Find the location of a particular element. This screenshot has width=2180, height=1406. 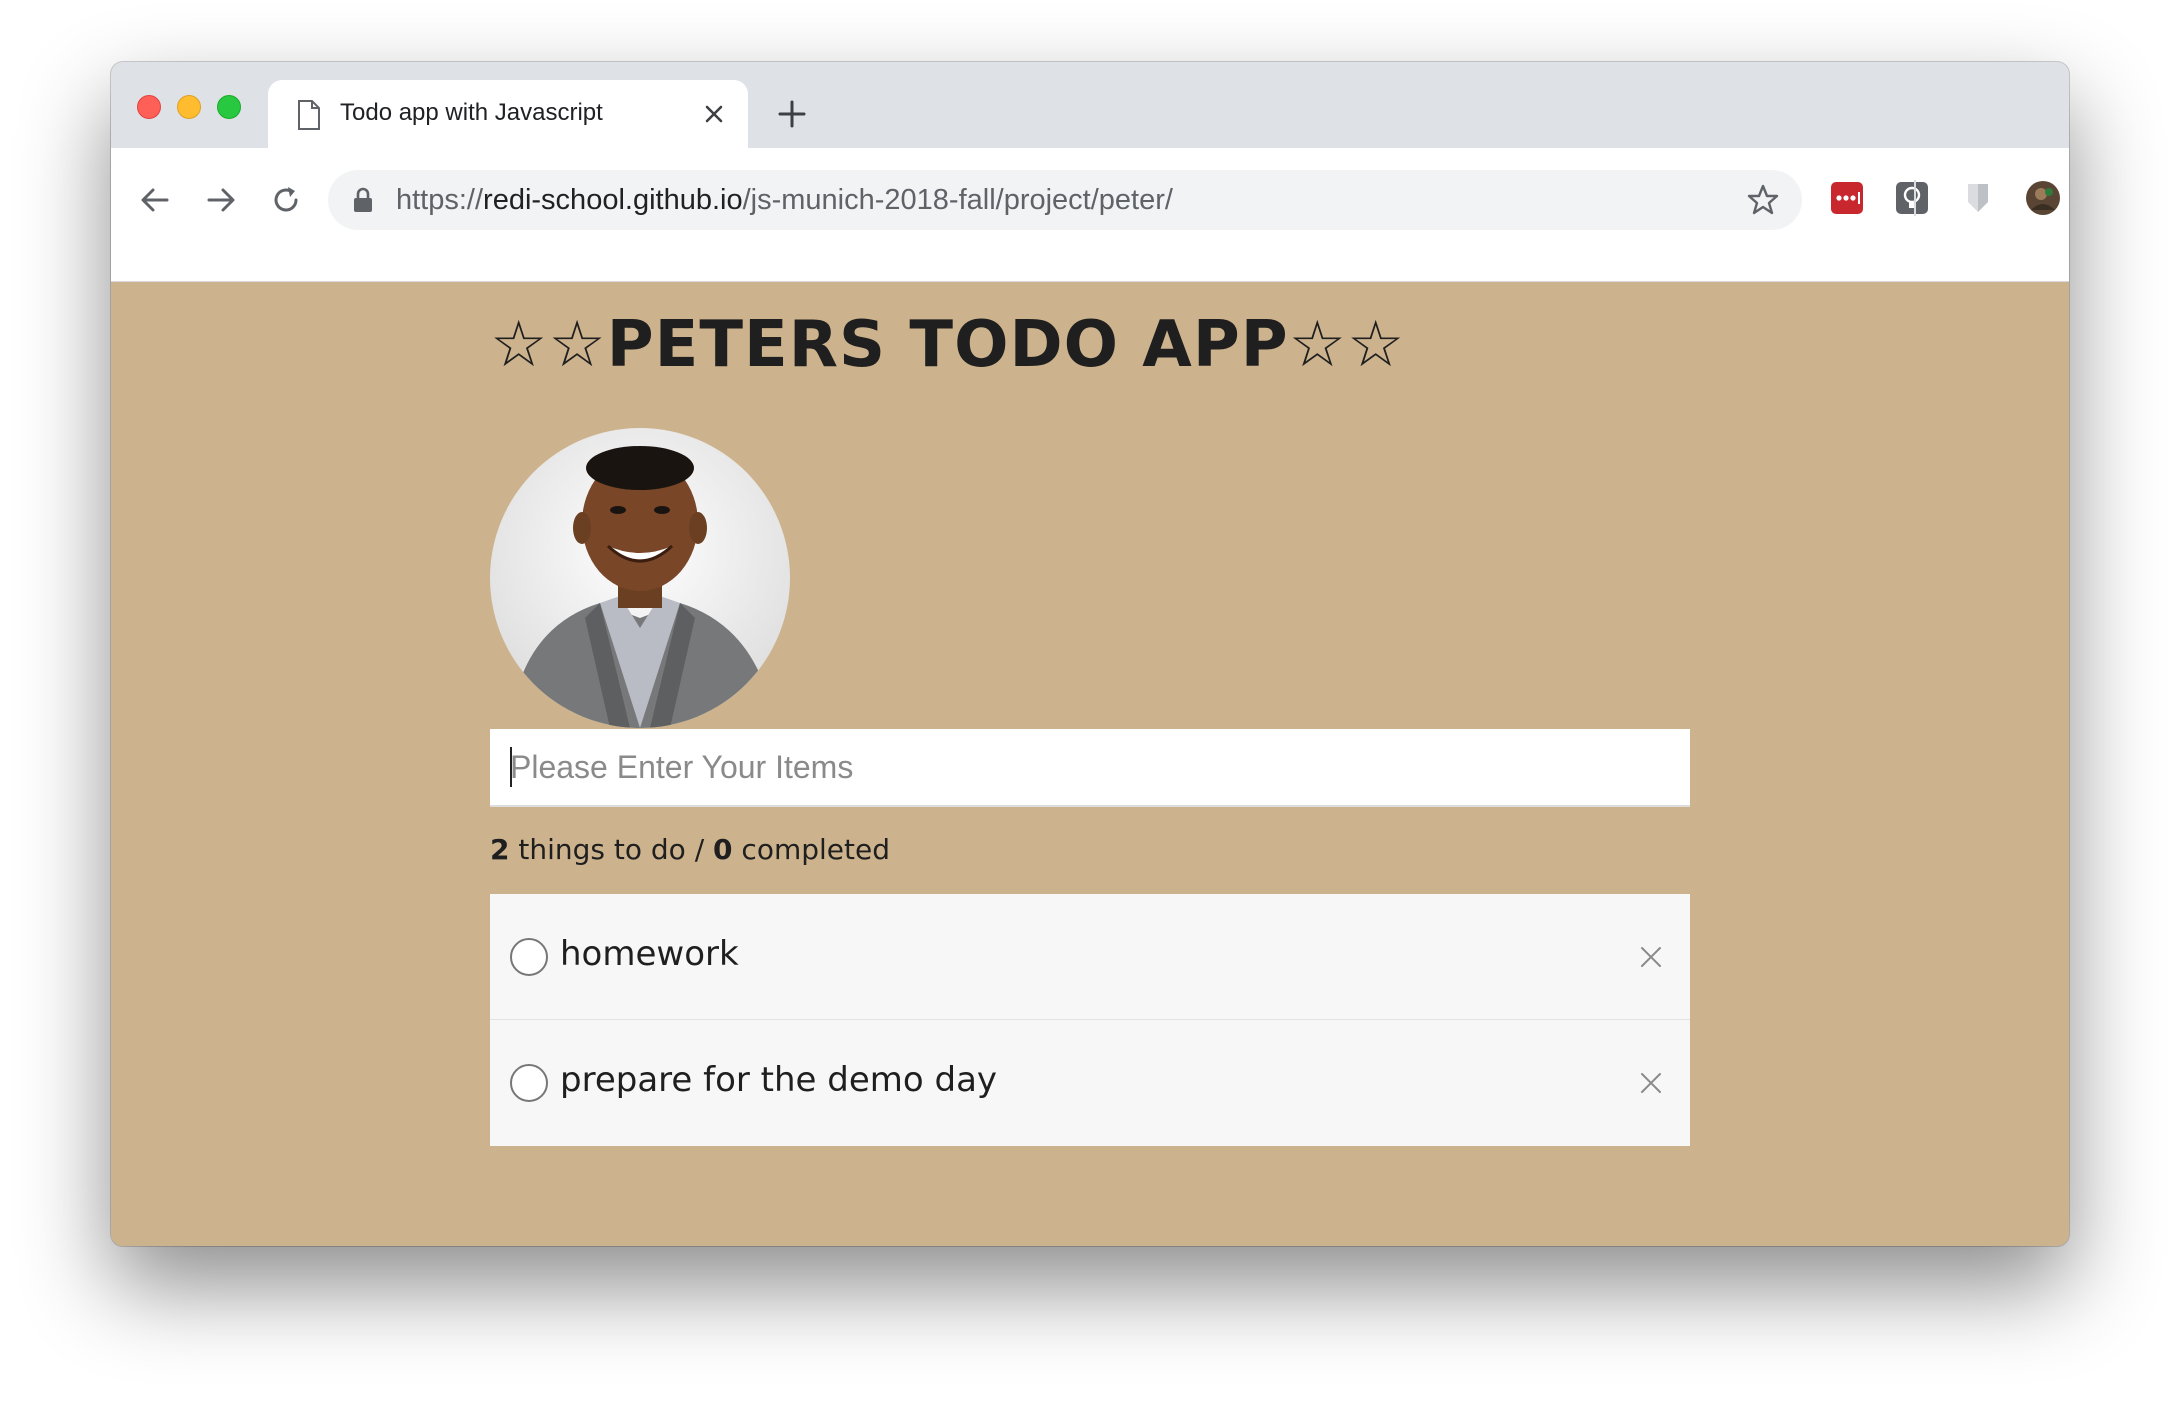

unused is located at coordinates (1959, 198).